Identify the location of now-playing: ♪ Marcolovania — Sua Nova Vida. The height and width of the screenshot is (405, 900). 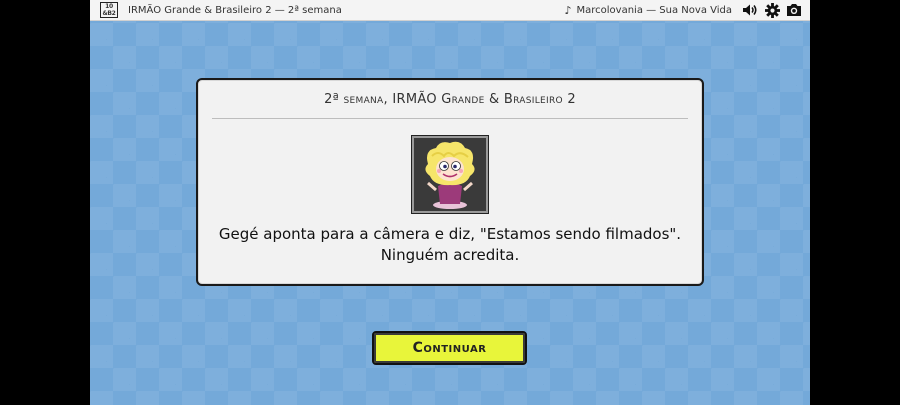
(648, 10).